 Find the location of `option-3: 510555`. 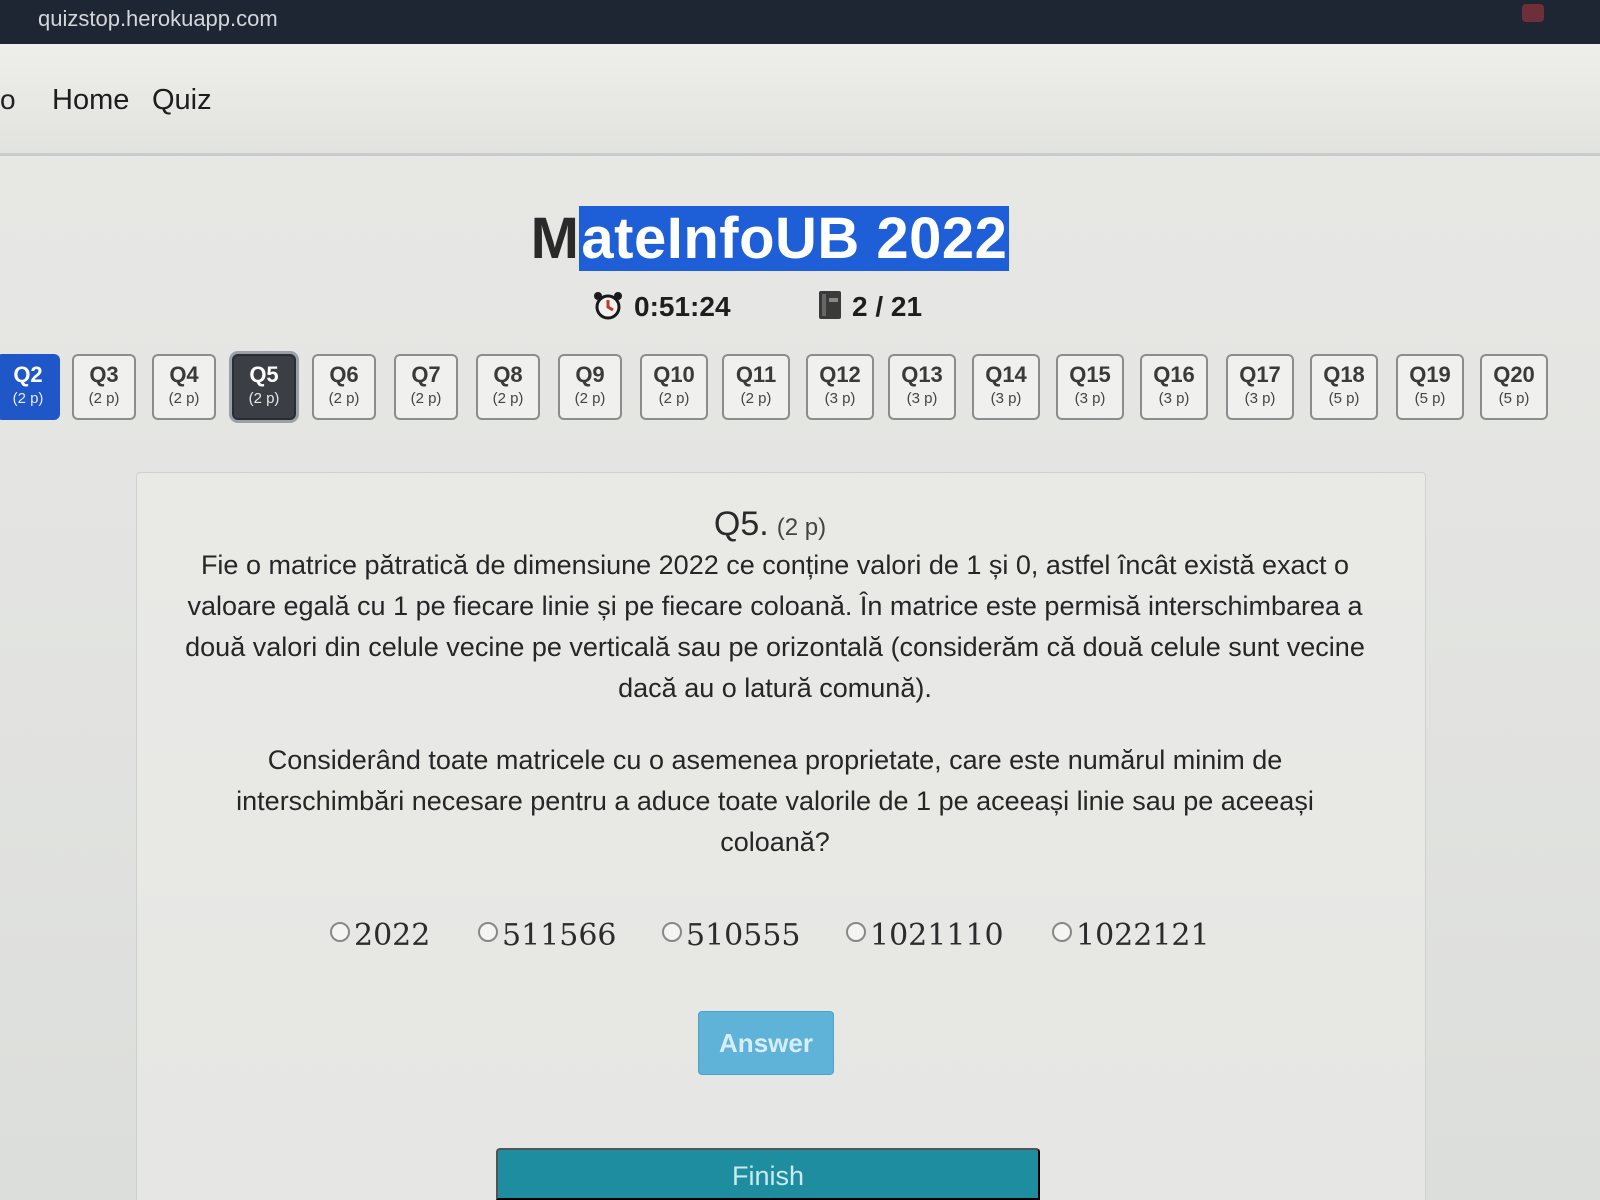

option-3: 510555 is located at coordinates (731, 935).